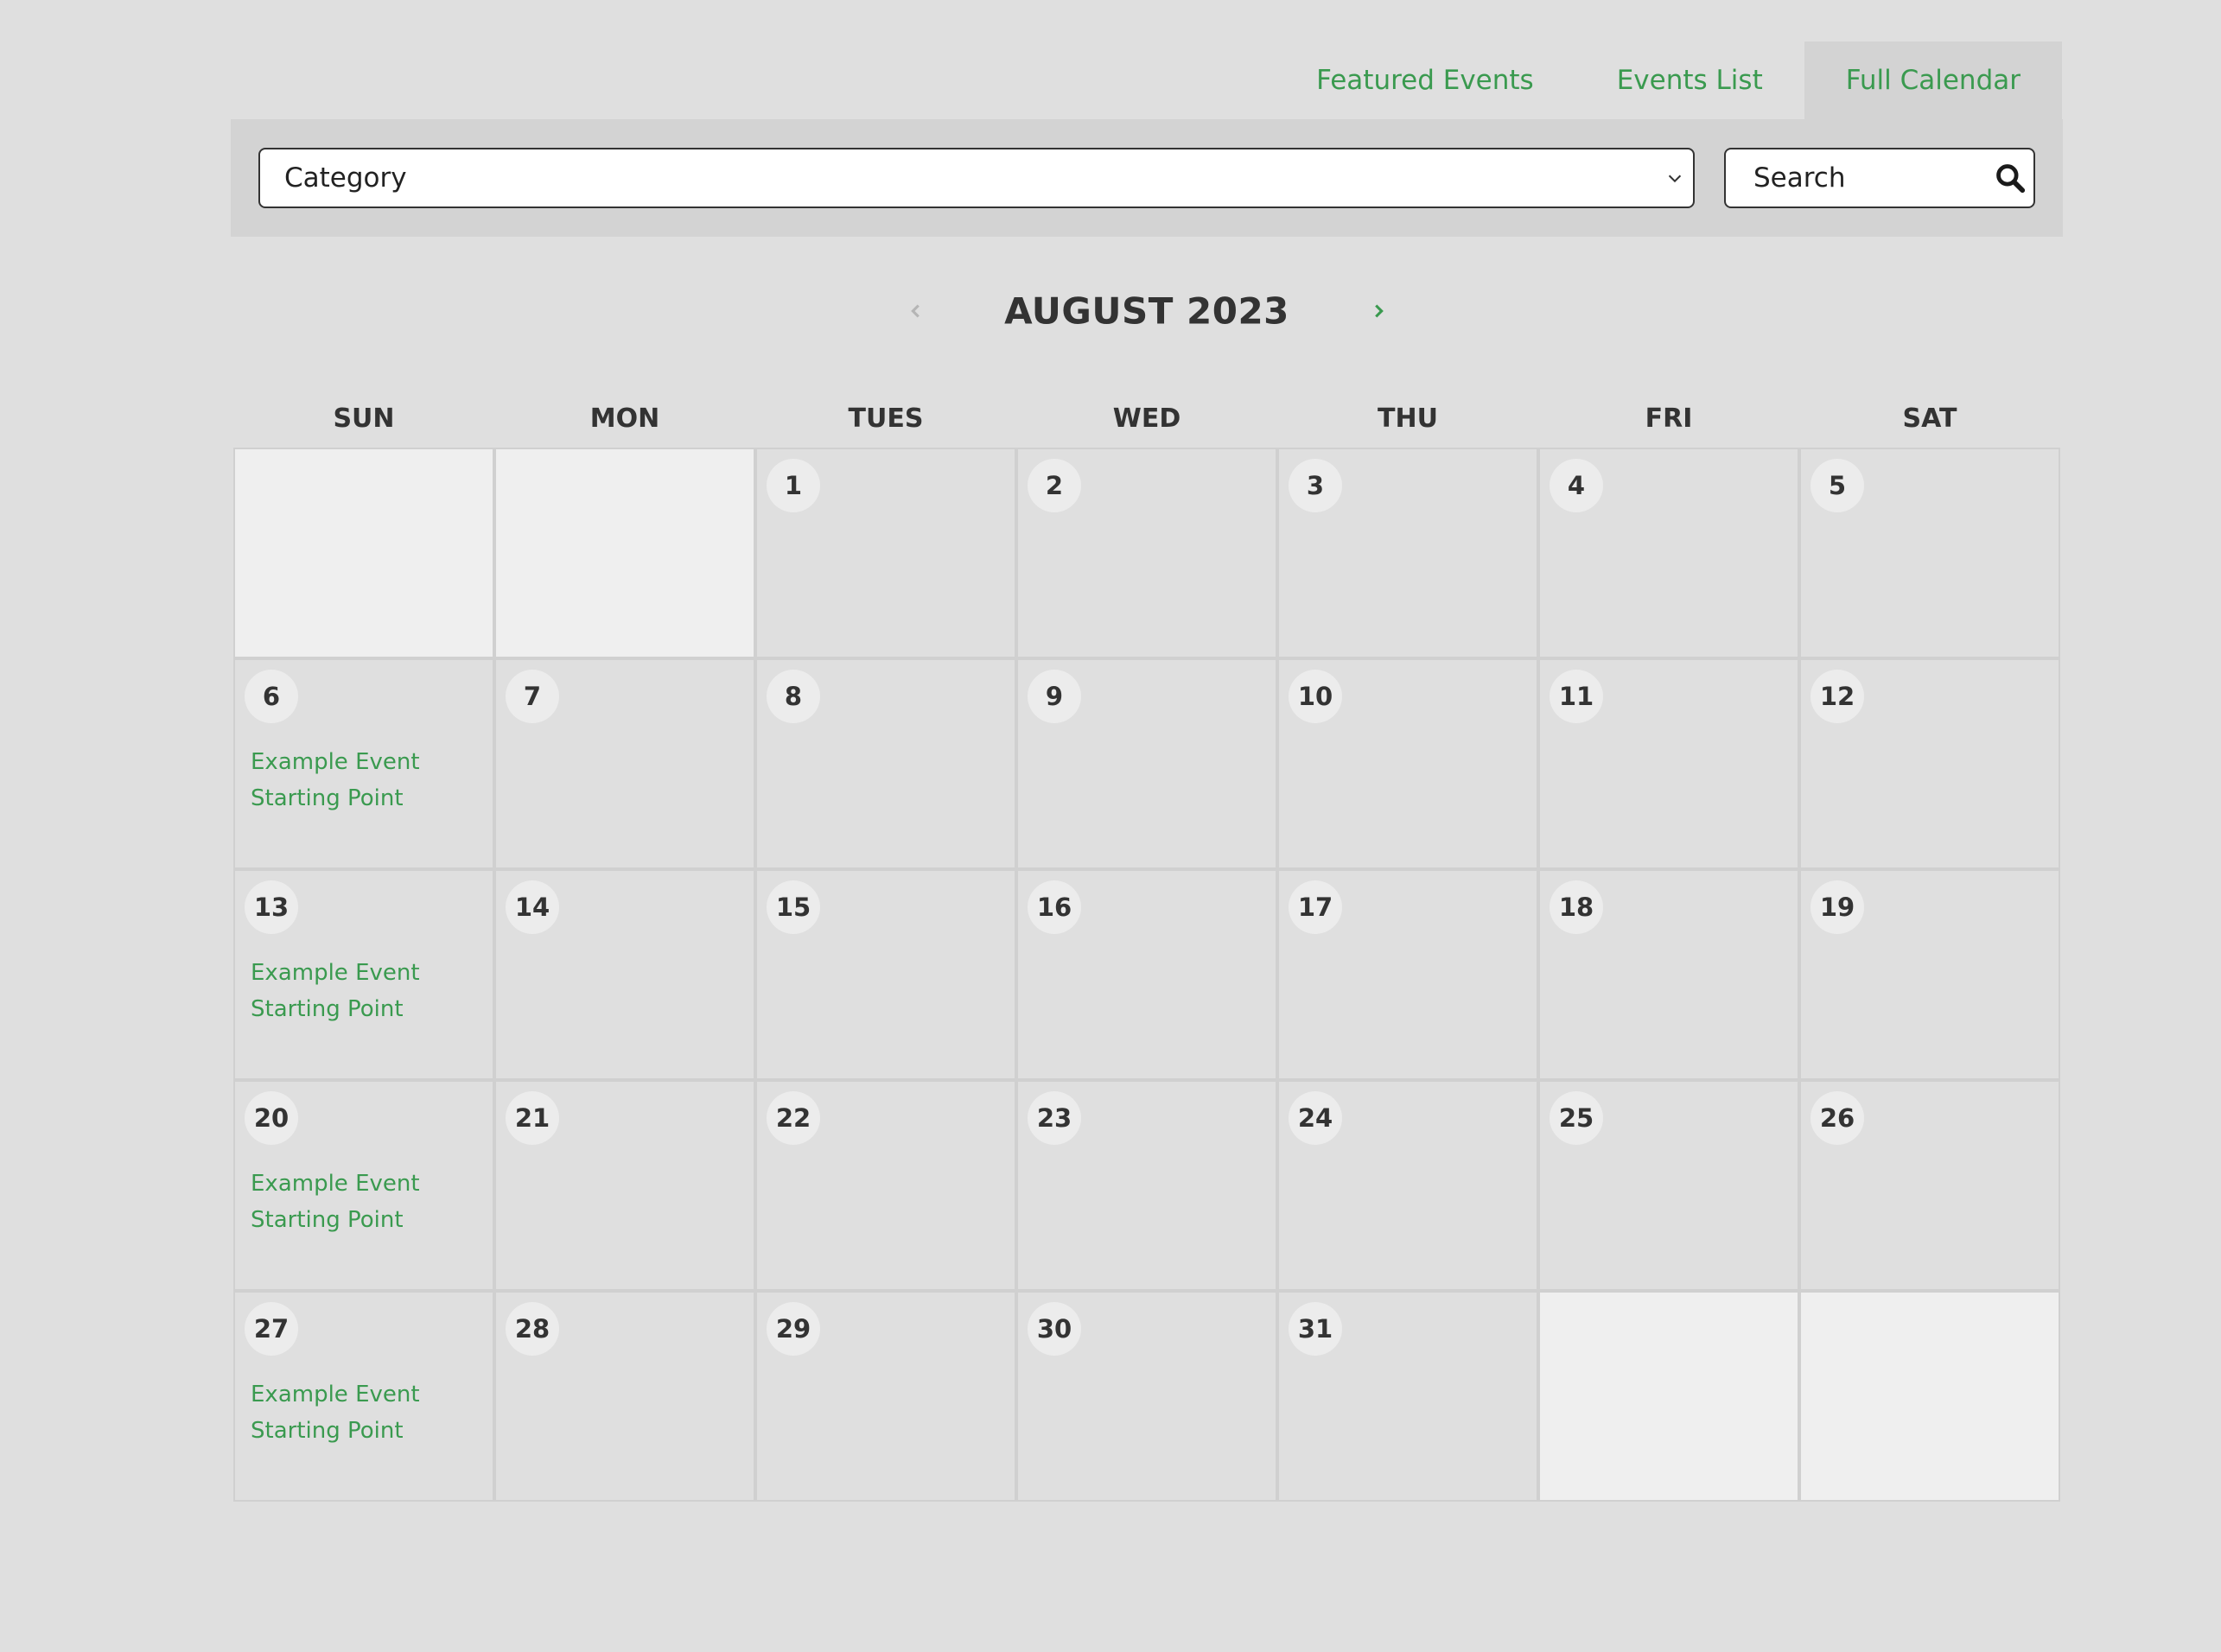 Image resolution: width=2221 pixels, height=1652 pixels. I want to click on calendar-day: 27 Example Event Starting Point, so click(363, 1396).